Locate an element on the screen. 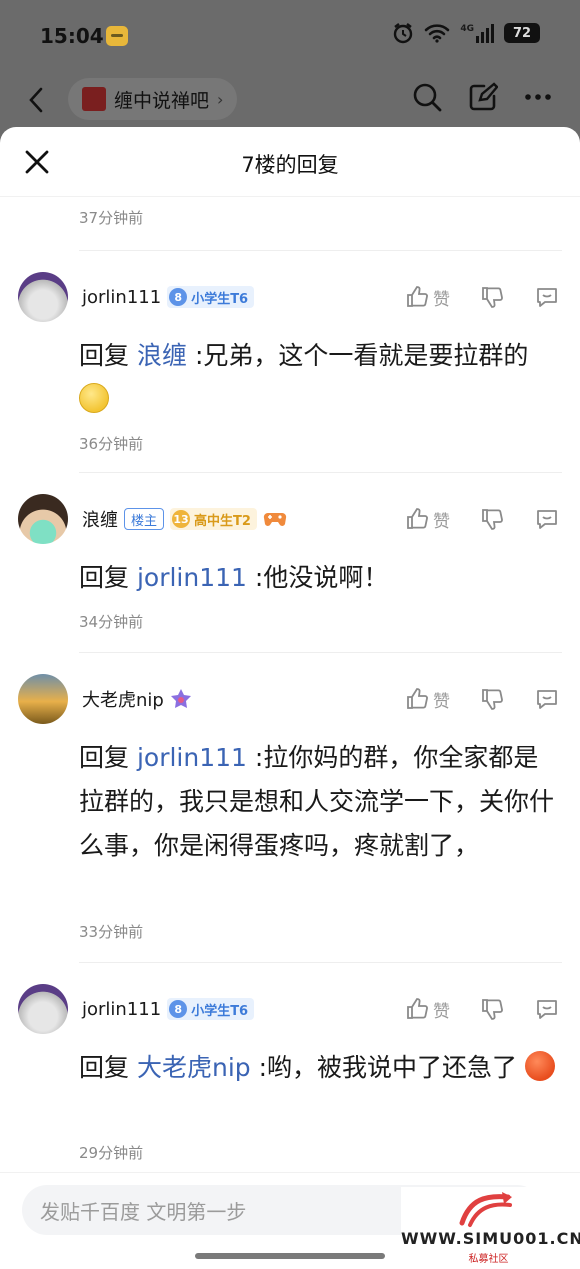 The height and width of the screenshot is (1269, 580). chevron-right-icon: › is located at coordinates (220, 99).